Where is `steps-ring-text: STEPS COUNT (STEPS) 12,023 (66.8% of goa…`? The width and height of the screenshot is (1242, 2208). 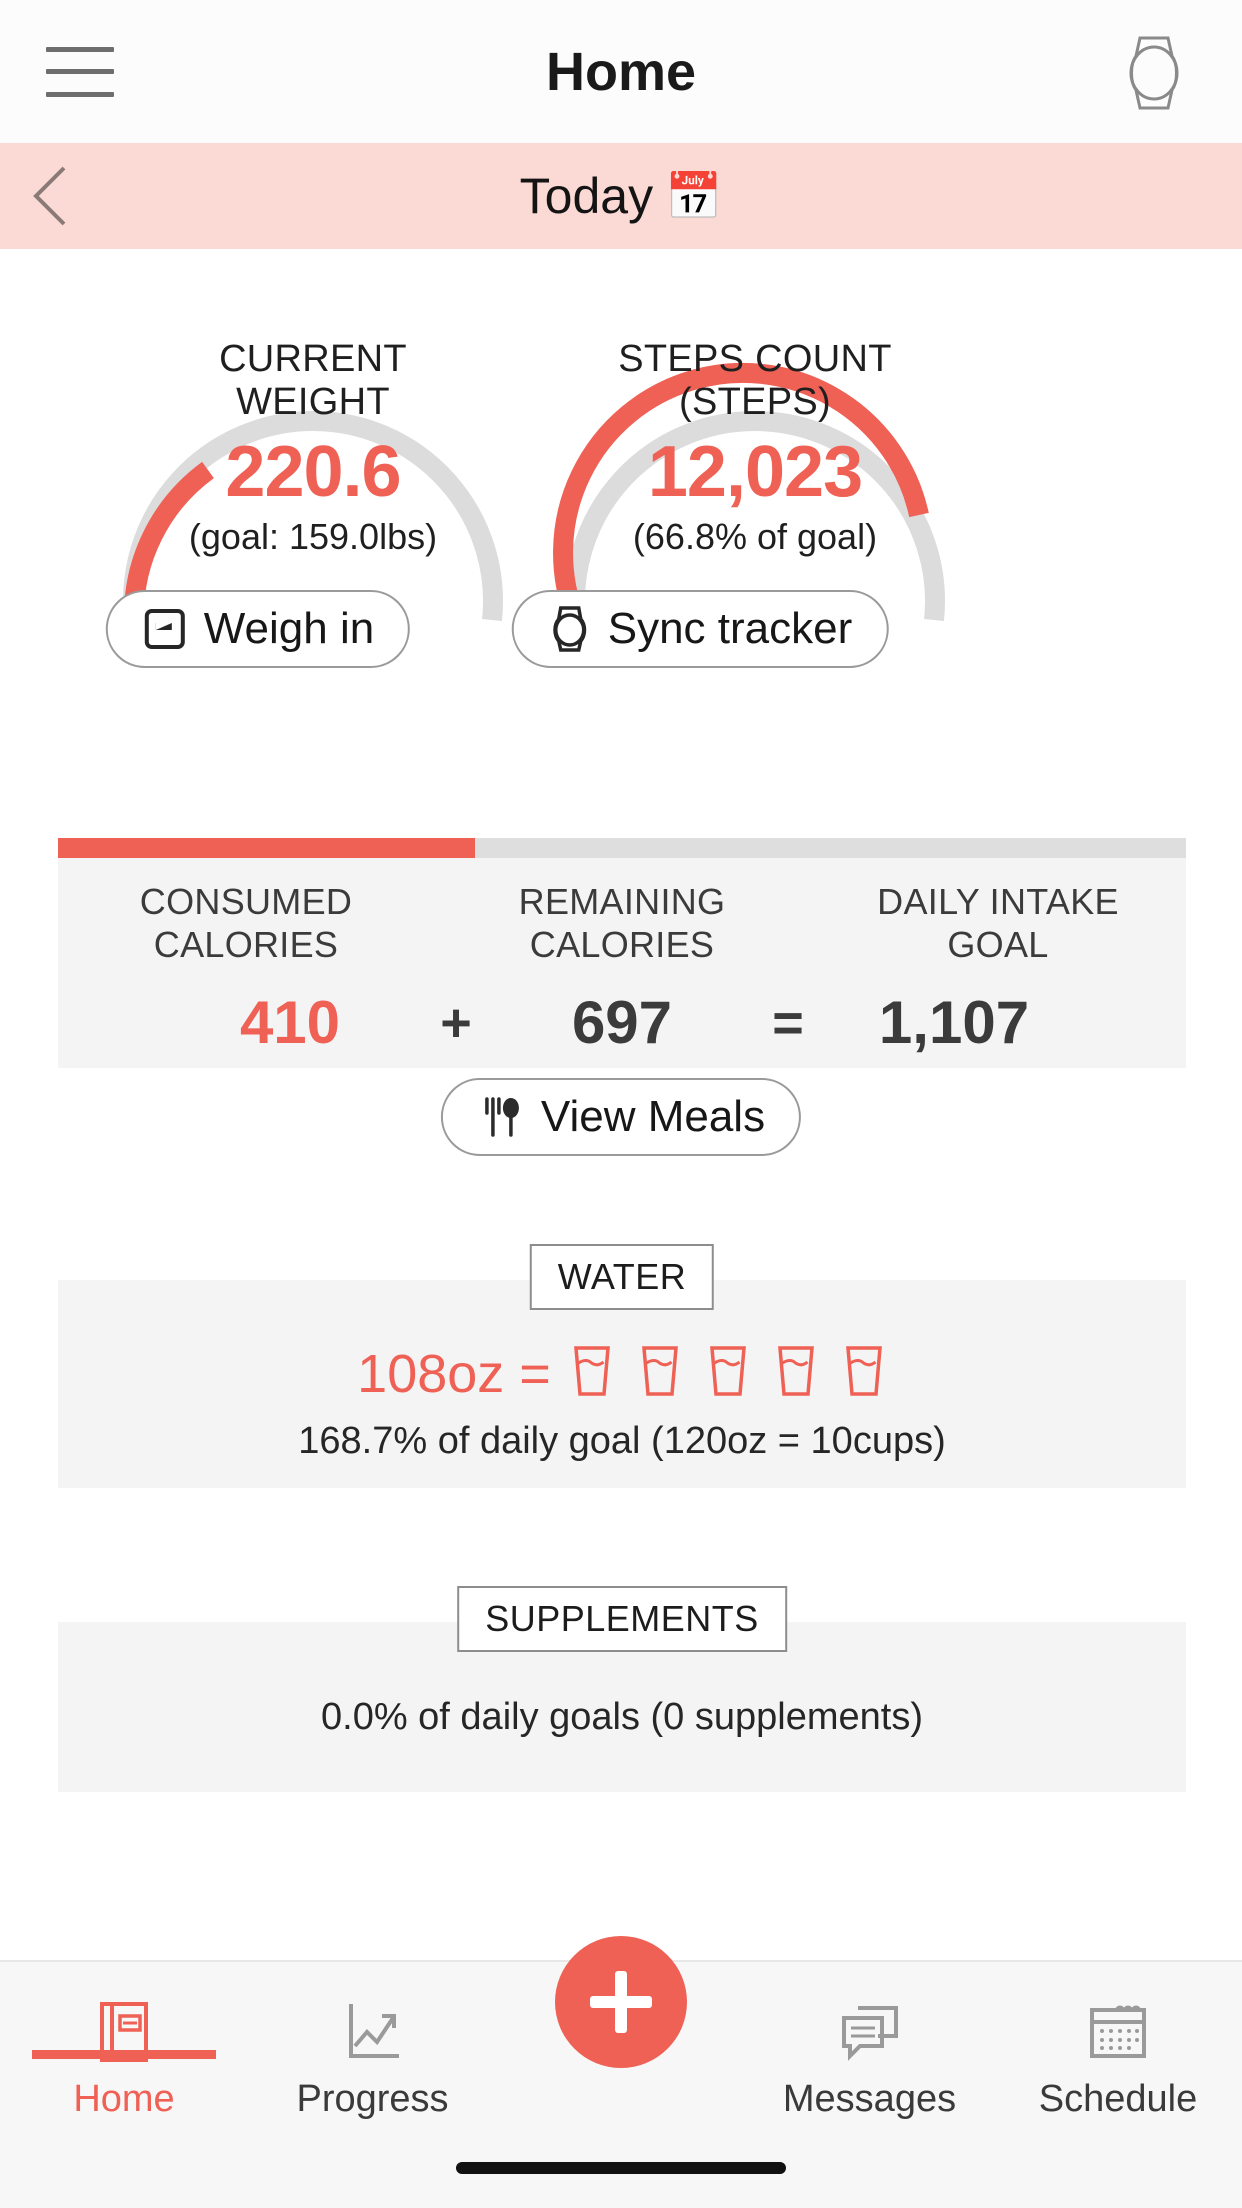 steps-ring-text: STEPS COUNT (STEPS) 12,023 (66.8% of goa… is located at coordinates (755, 455).